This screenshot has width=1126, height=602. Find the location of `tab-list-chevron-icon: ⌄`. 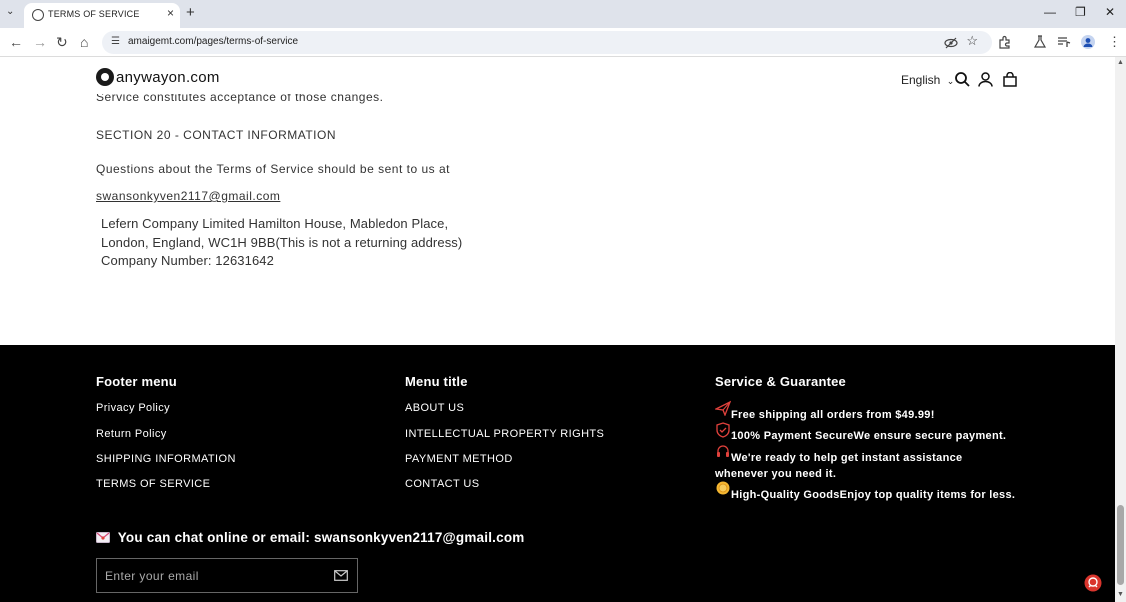

tab-list-chevron-icon: ⌄ is located at coordinates (10, 11).